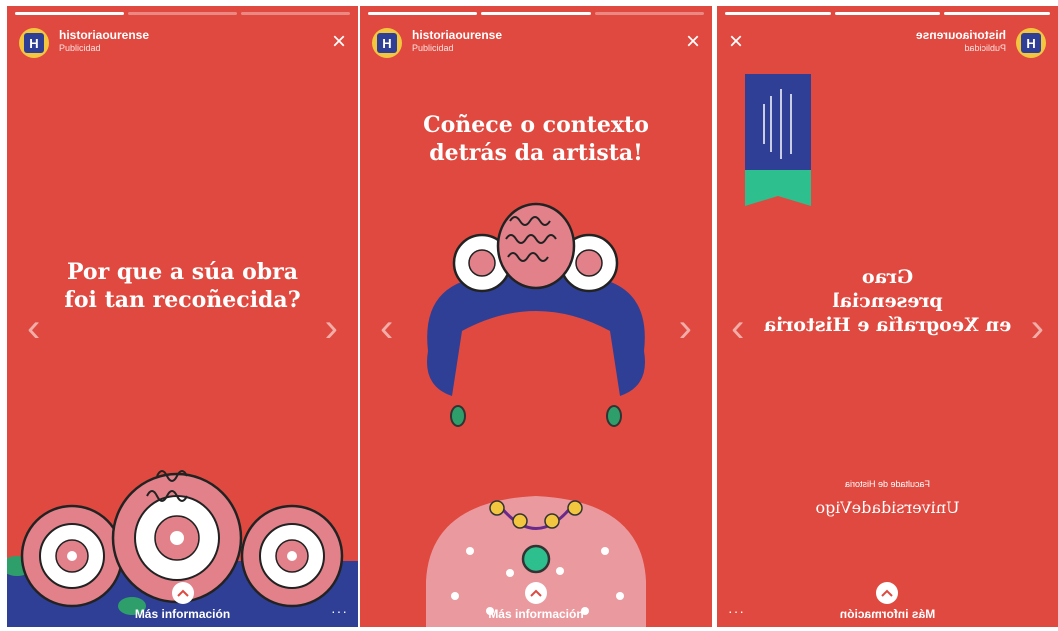 This screenshot has width=1058, height=631. I want to click on caption-line: foi tan recoñecida?, so click(182, 299).